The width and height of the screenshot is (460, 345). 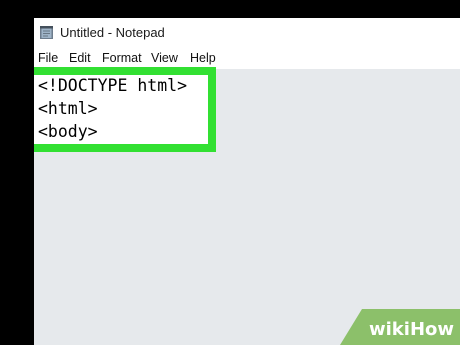 What do you see at coordinates (164, 58) in the screenshot?
I see `menu-view: View` at bounding box center [164, 58].